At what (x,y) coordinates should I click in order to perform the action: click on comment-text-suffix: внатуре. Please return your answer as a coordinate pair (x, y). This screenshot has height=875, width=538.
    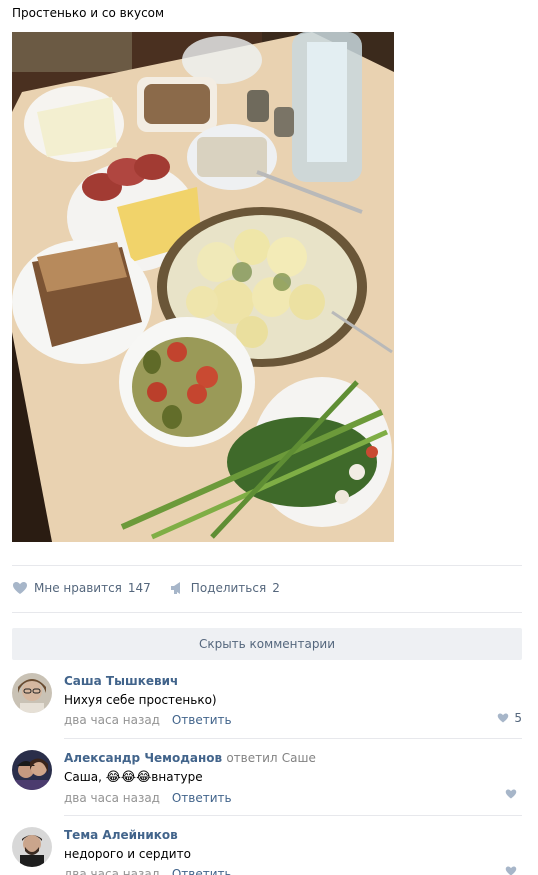
    Looking at the image, I should click on (177, 777).